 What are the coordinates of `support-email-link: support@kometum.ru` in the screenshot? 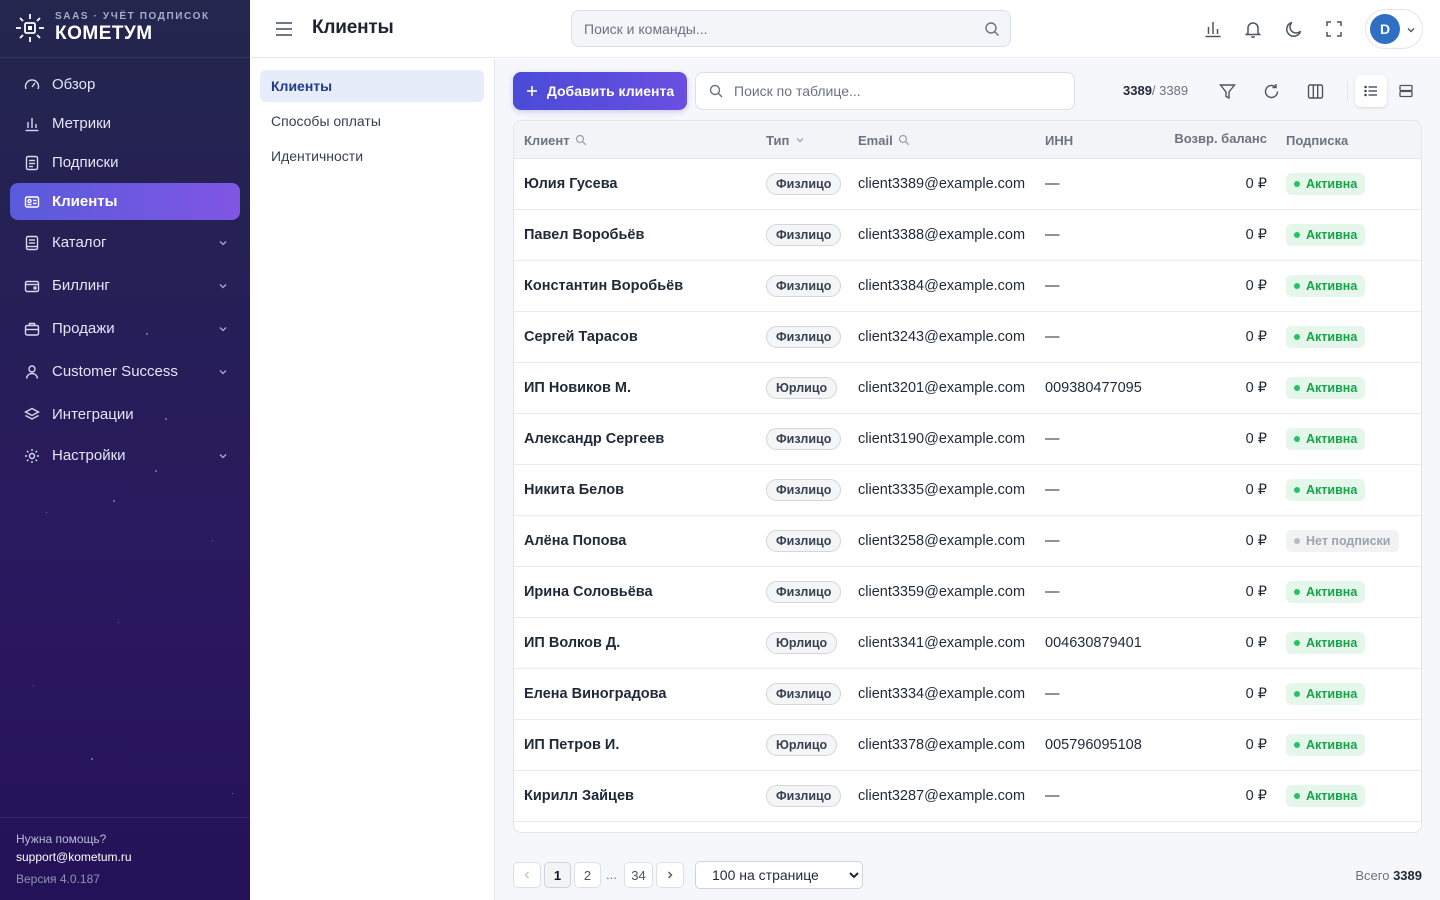 It's located at (125, 857).